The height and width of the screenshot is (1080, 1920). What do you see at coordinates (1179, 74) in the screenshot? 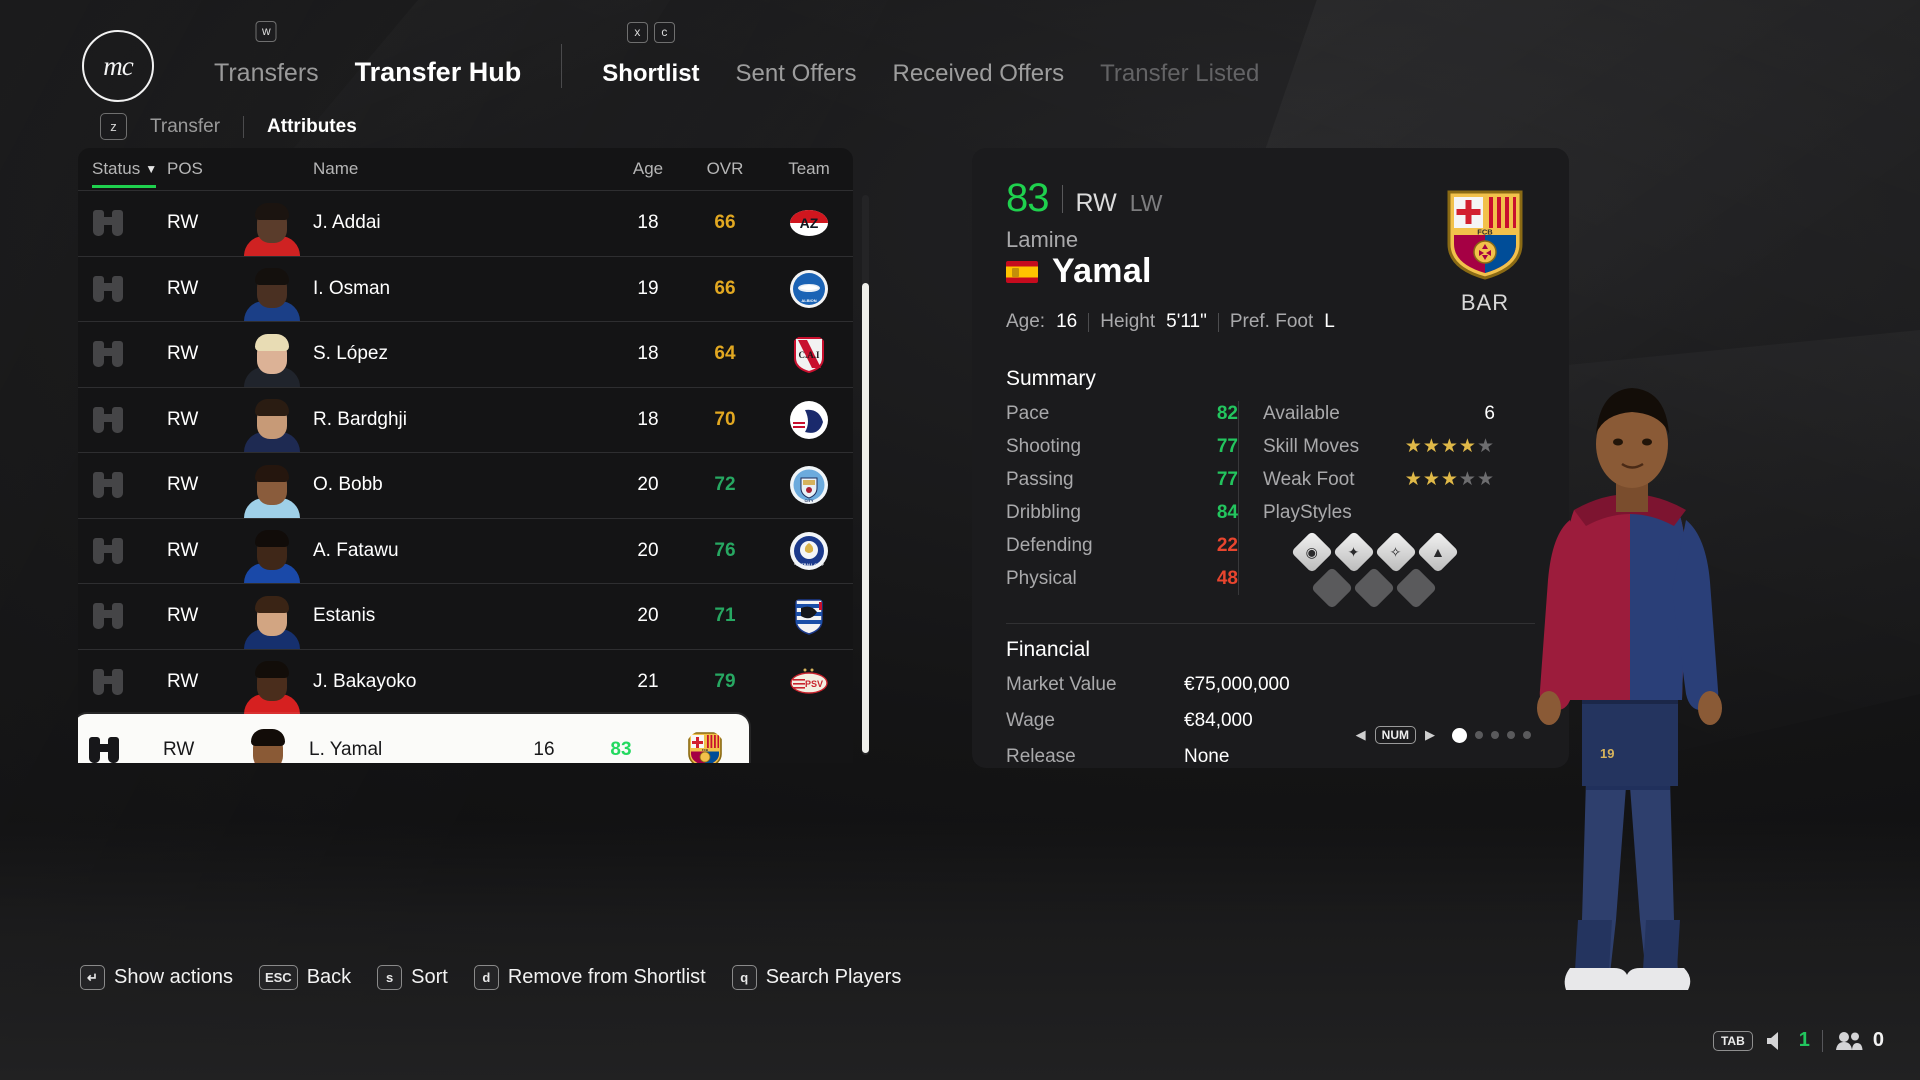
I see `tab-transfer-listed: Transfer Listed` at bounding box center [1179, 74].